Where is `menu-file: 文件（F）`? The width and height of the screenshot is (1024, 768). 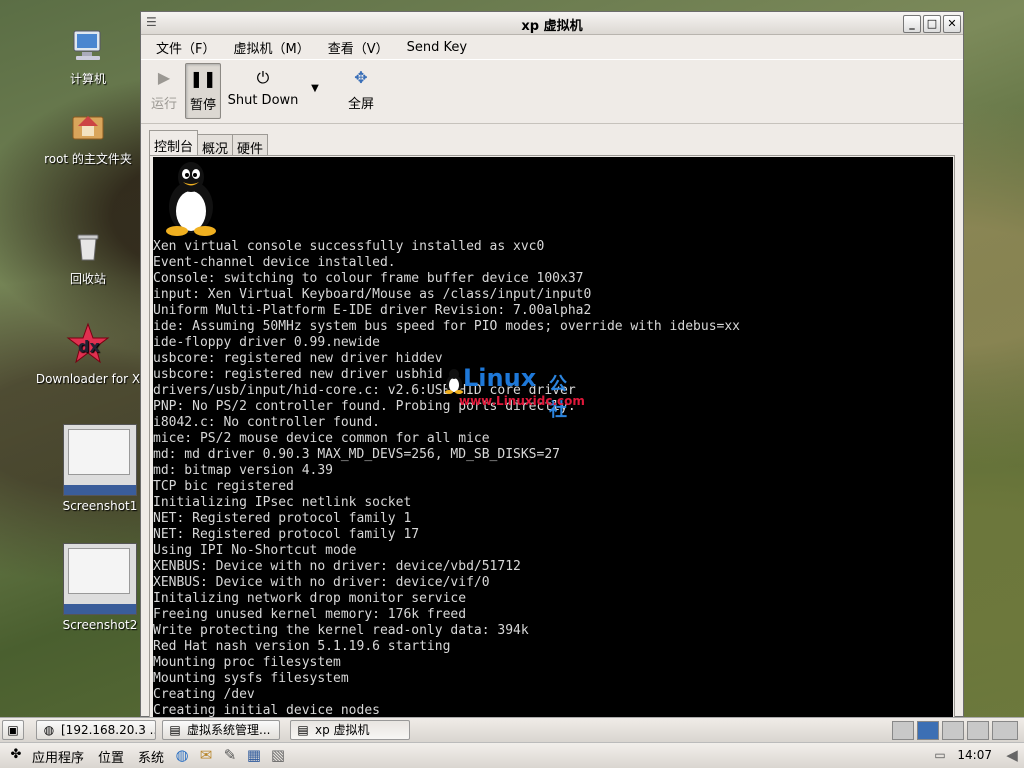
menu-file: 文件（F） is located at coordinates (185, 47).